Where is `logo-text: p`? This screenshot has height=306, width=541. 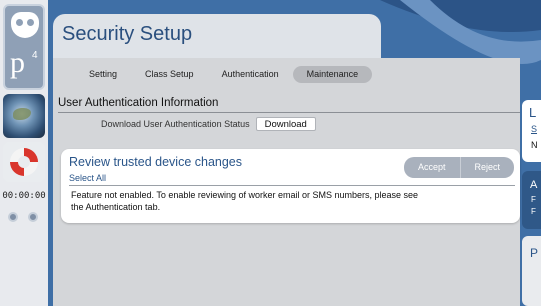 logo-text: p is located at coordinates (17, 62).